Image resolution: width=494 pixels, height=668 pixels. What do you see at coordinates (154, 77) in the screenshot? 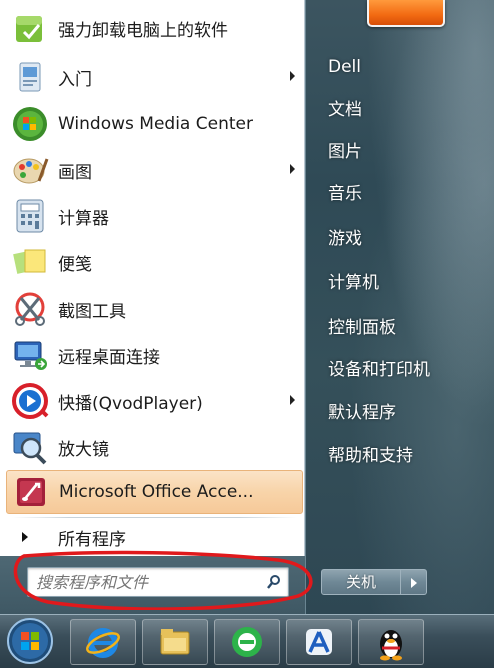
I see `program-item-getting-started: 入门` at bounding box center [154, 77].